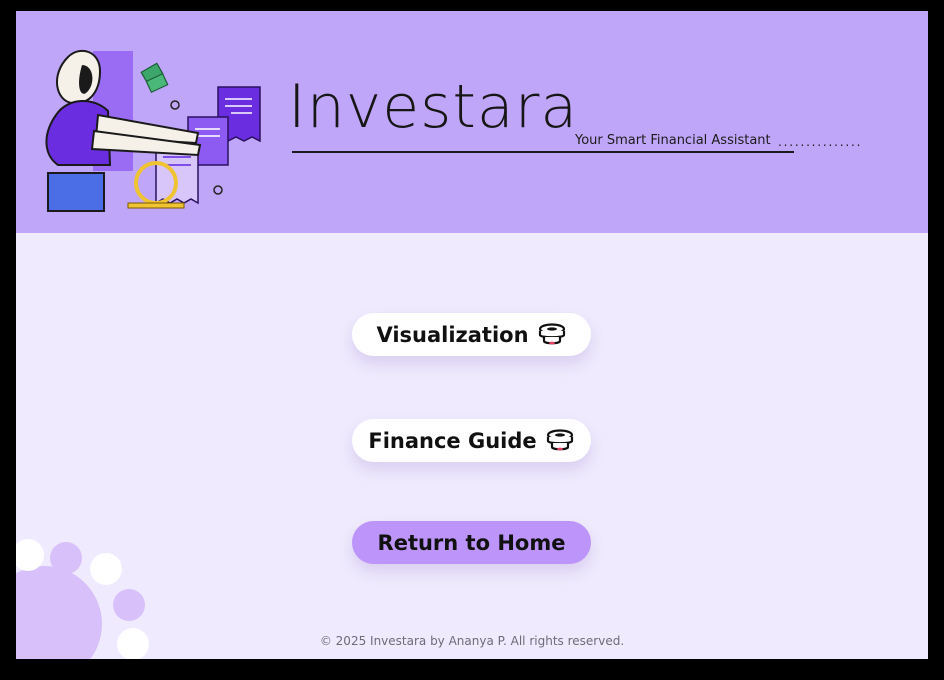  Describe the element at coordinates (452, 334) in the screenshot. I see `visualization-label: Visualization` at that location.